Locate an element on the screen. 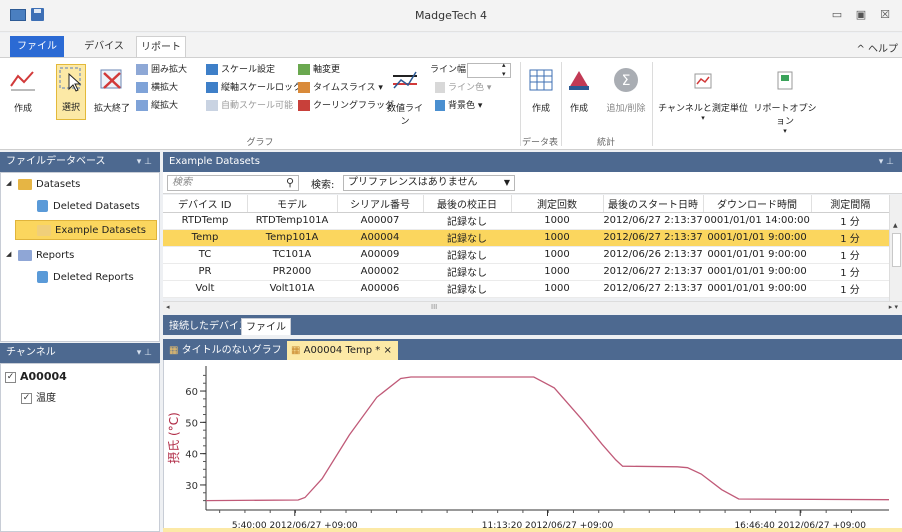 The width and height of the screenshot is (902, 532). axis-change-button: 軸変更 is located at coordinates (319, 70).